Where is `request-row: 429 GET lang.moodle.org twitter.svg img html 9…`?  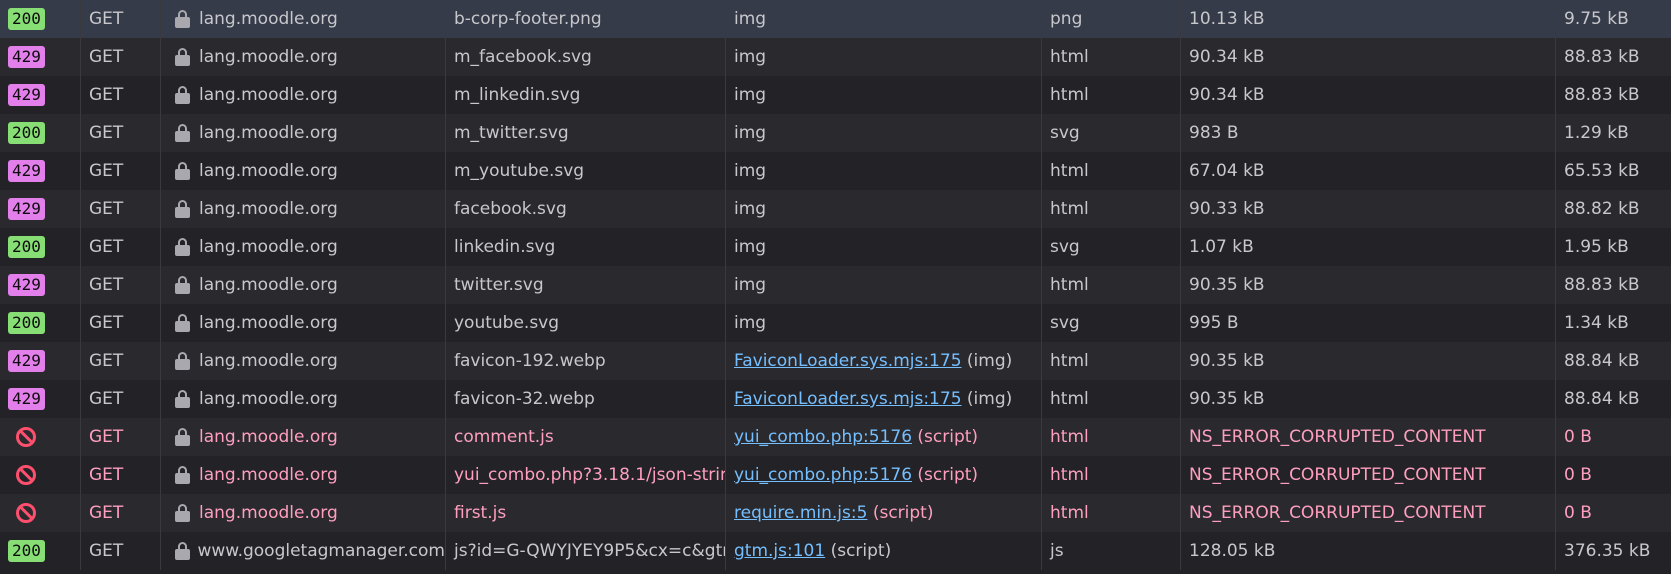 request-row: 429 GET lang.moodle.org twitter.svg img html 9… is located at coordinates (835, 285).